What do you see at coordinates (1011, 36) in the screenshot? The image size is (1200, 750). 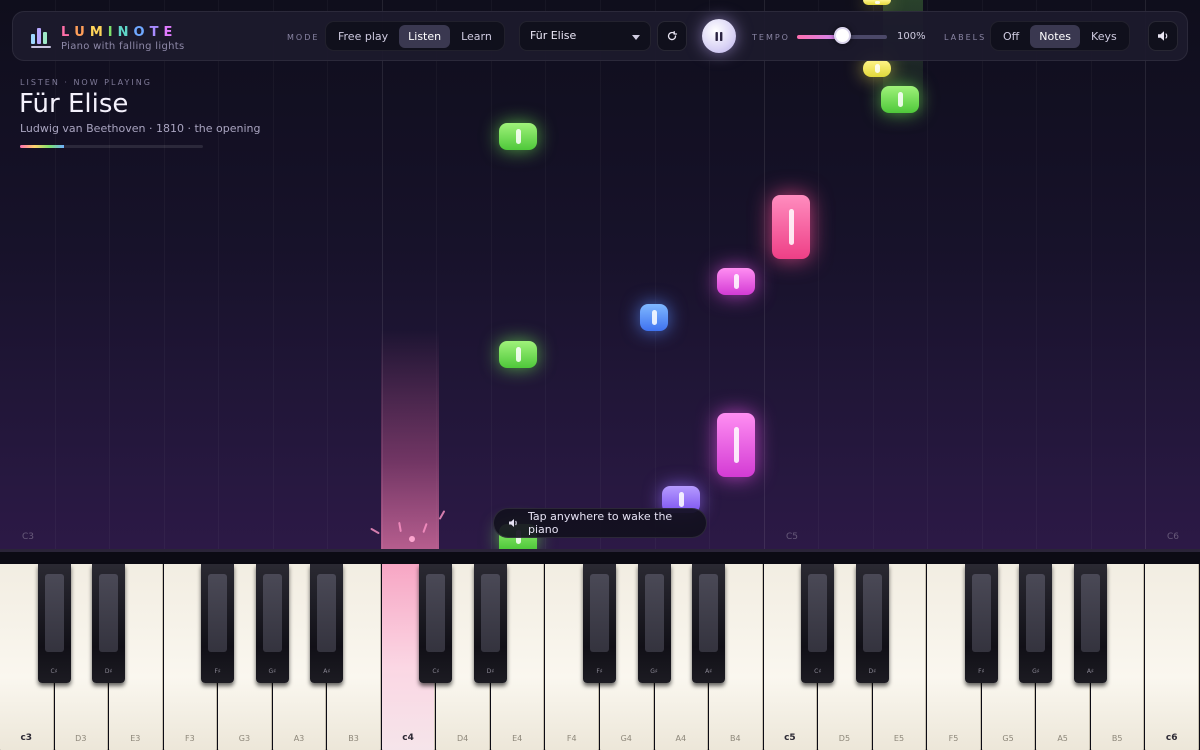 I see `labels-off: Off` at bounding box center [1011, 36].